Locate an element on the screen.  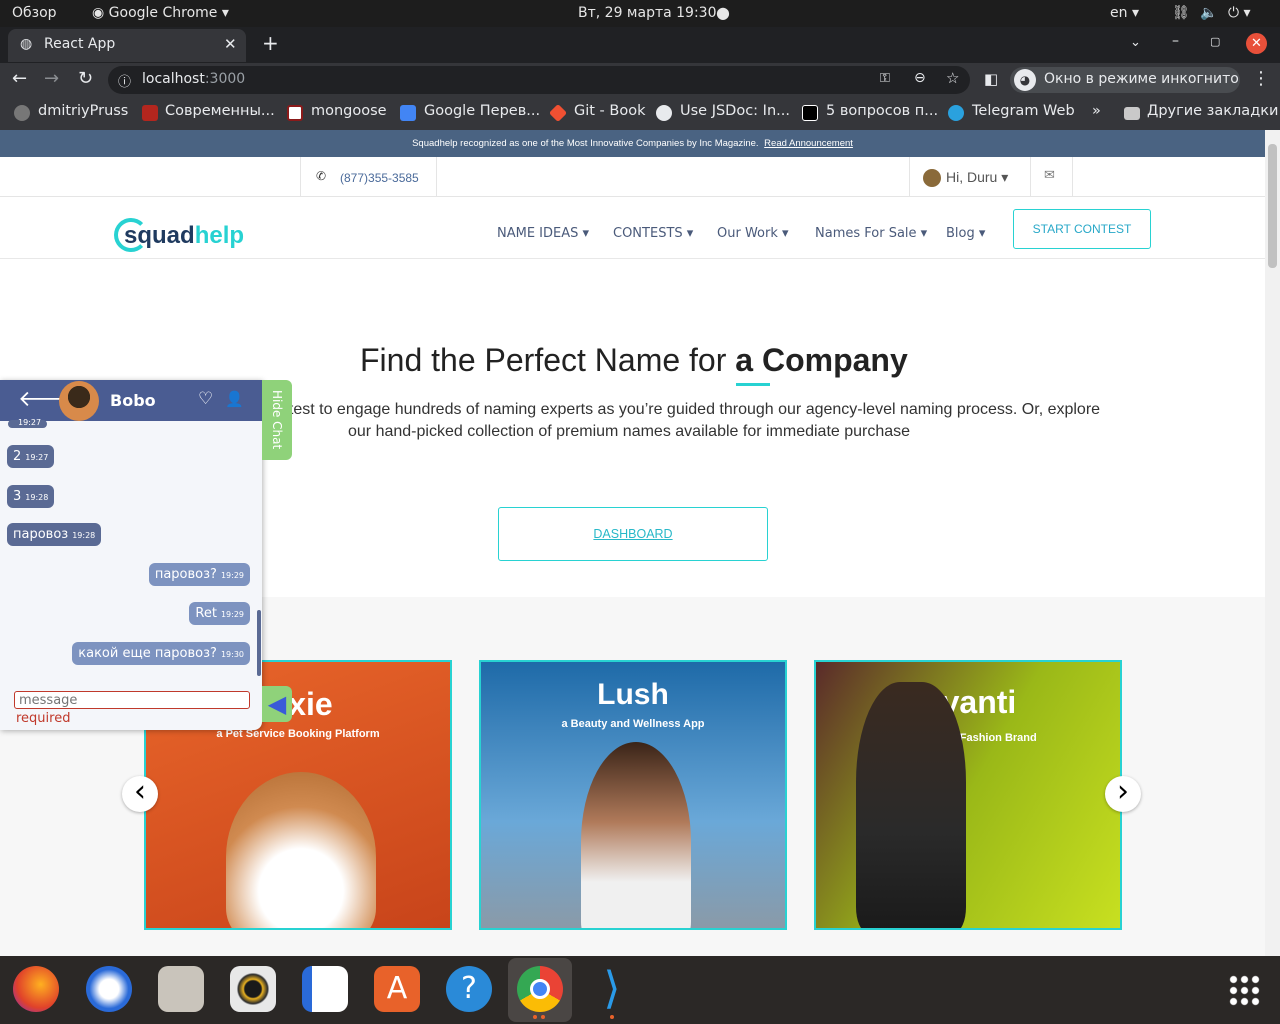
rhythmbox-icon is located at coordinates (253, 989).